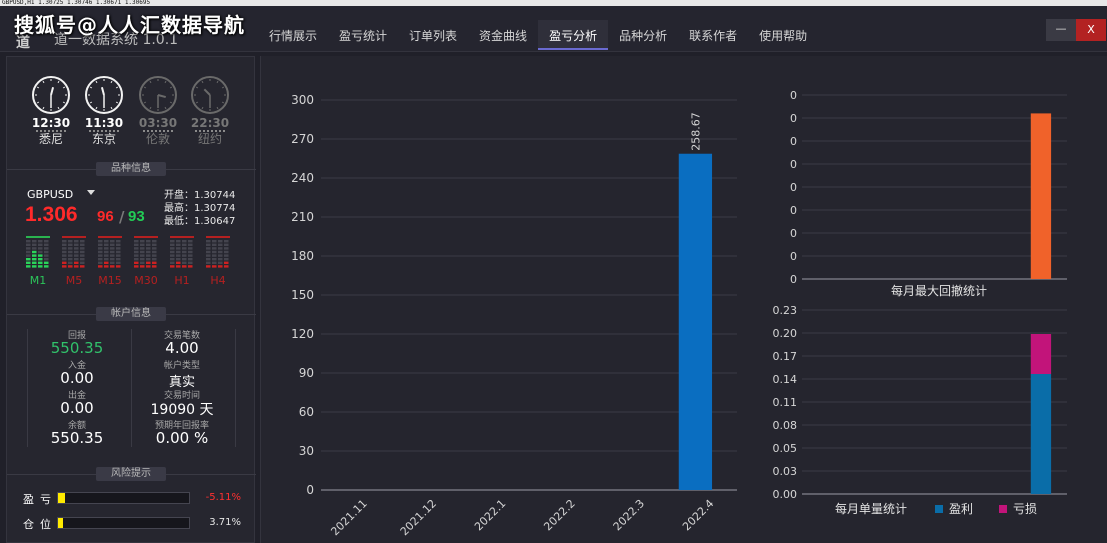 The width and height of the screenshot is (1107, 543). What do you see at coordinates (293, 35) in the screenshot?
I see `tab-market: 行情展示` at bounding box center [293, 35].